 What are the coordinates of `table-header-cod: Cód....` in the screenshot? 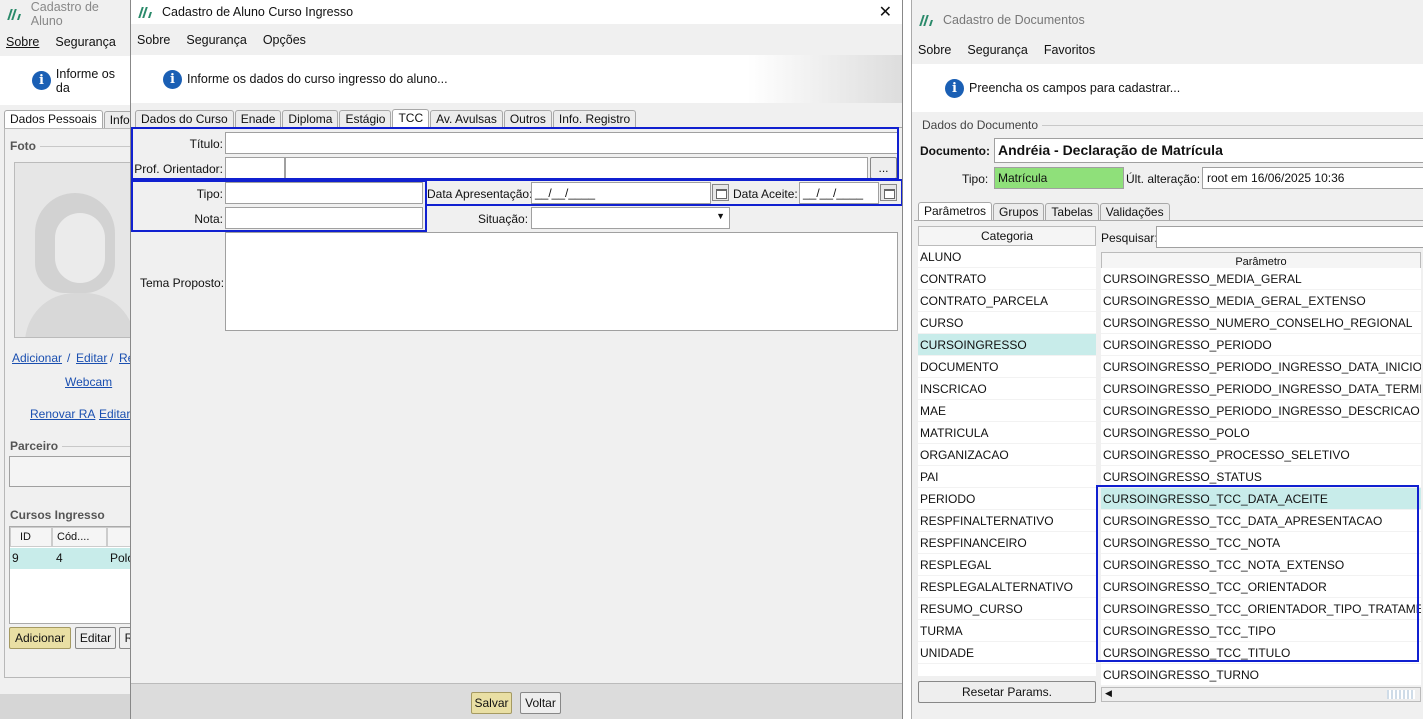 It's located at (79, 537).